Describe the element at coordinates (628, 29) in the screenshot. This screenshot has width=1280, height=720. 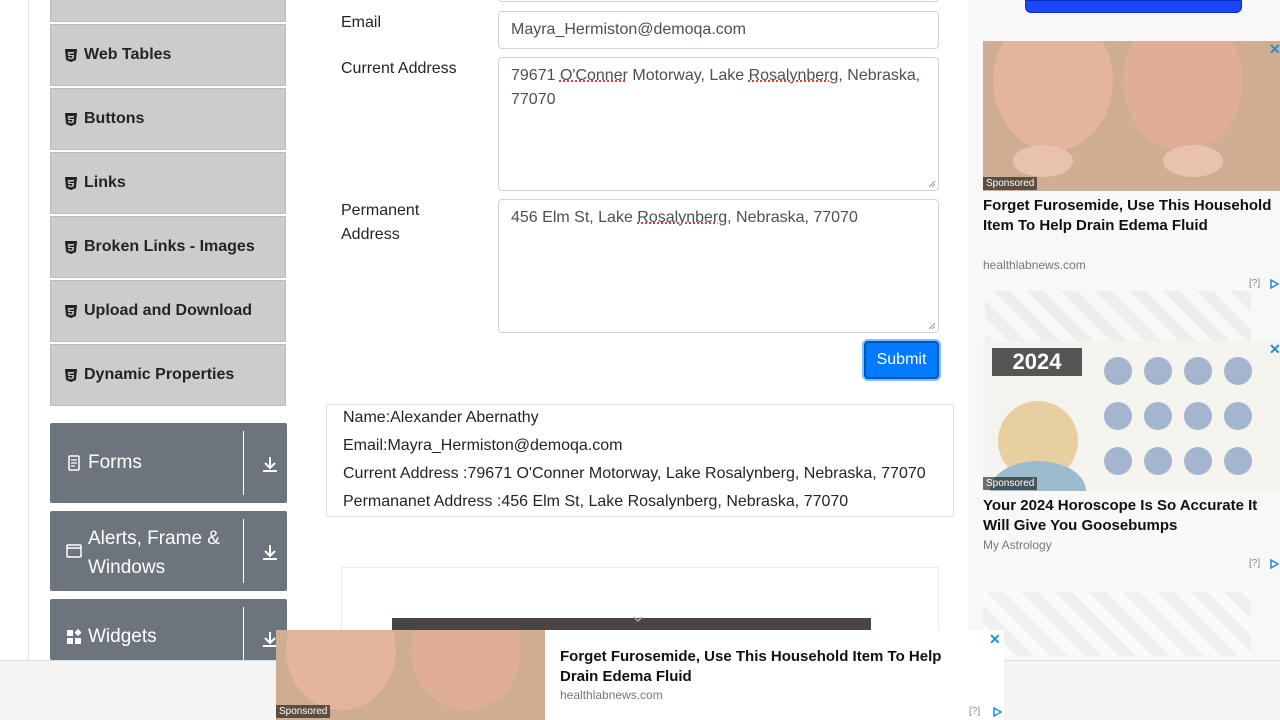
I see `email-value: Mayra_Hermiston@demoqa.com` at that location.